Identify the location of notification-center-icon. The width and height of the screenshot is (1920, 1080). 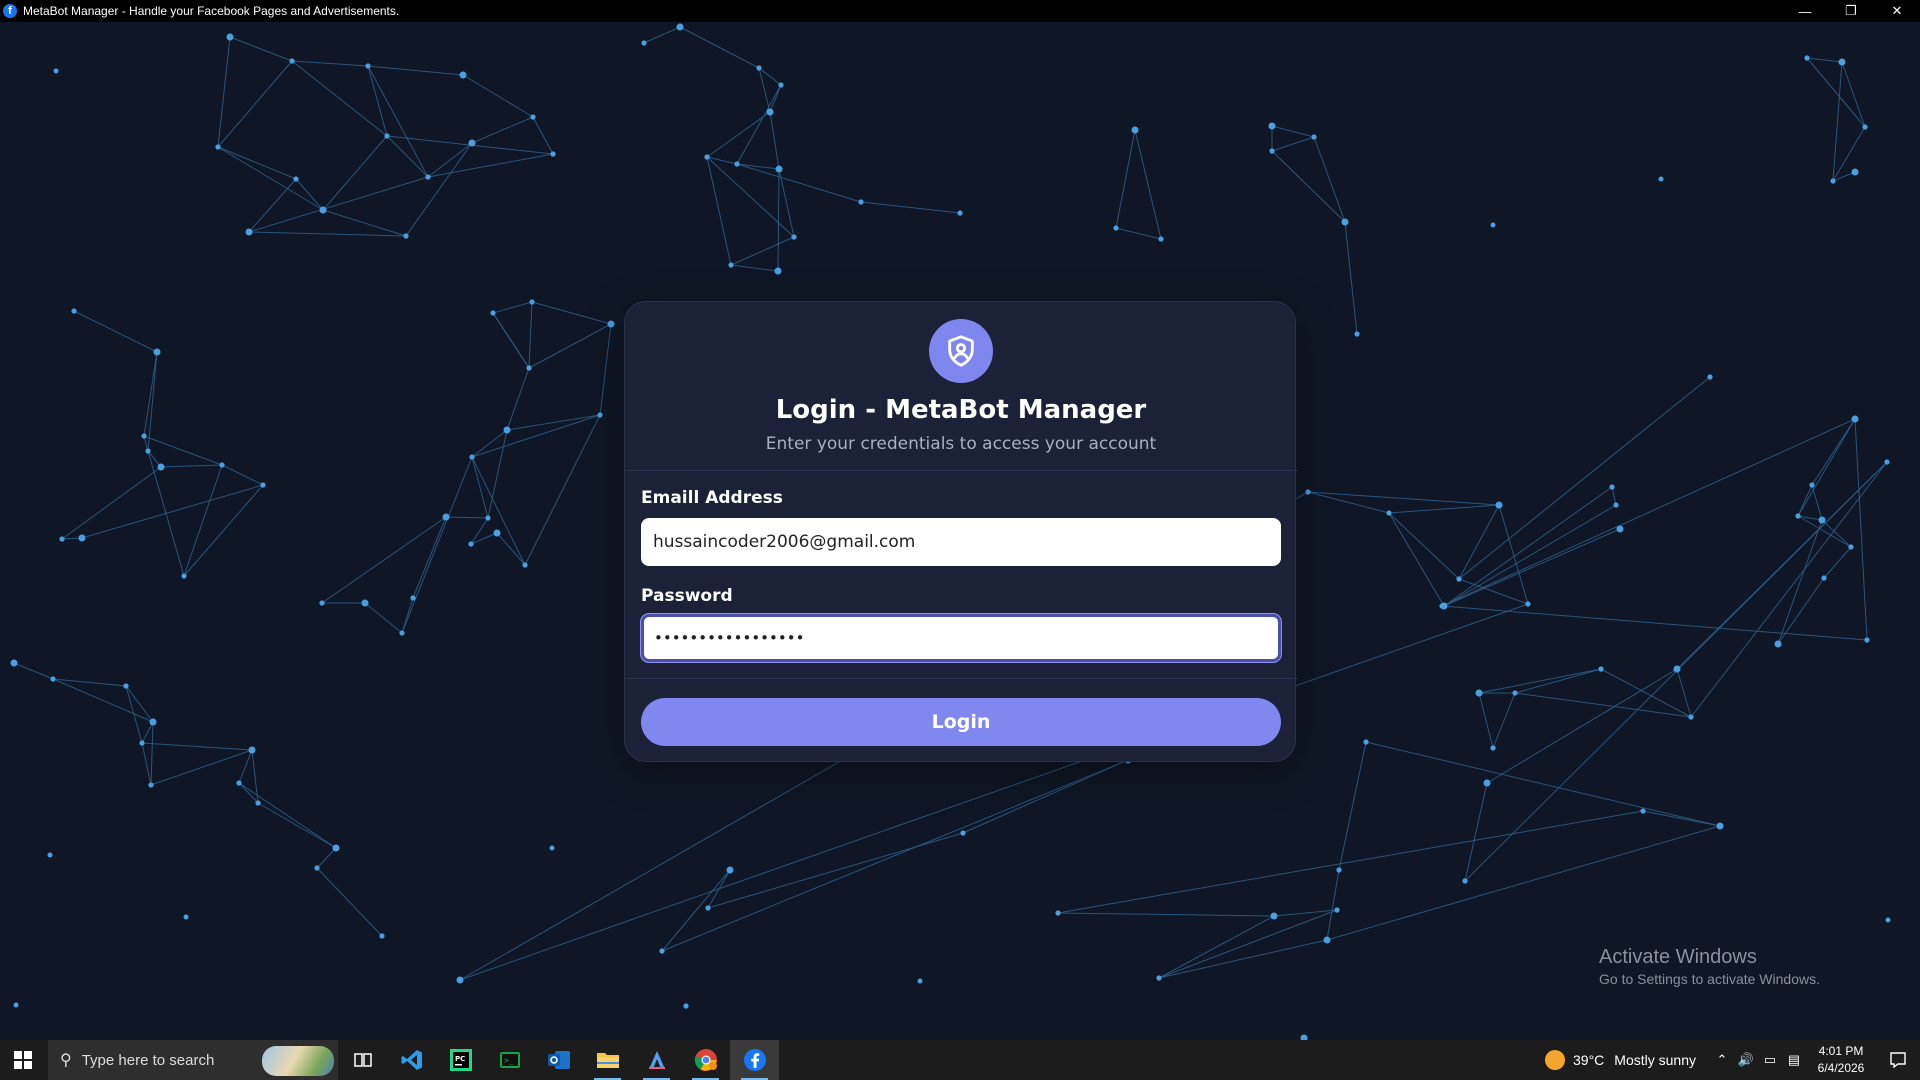
(1898, 1060).